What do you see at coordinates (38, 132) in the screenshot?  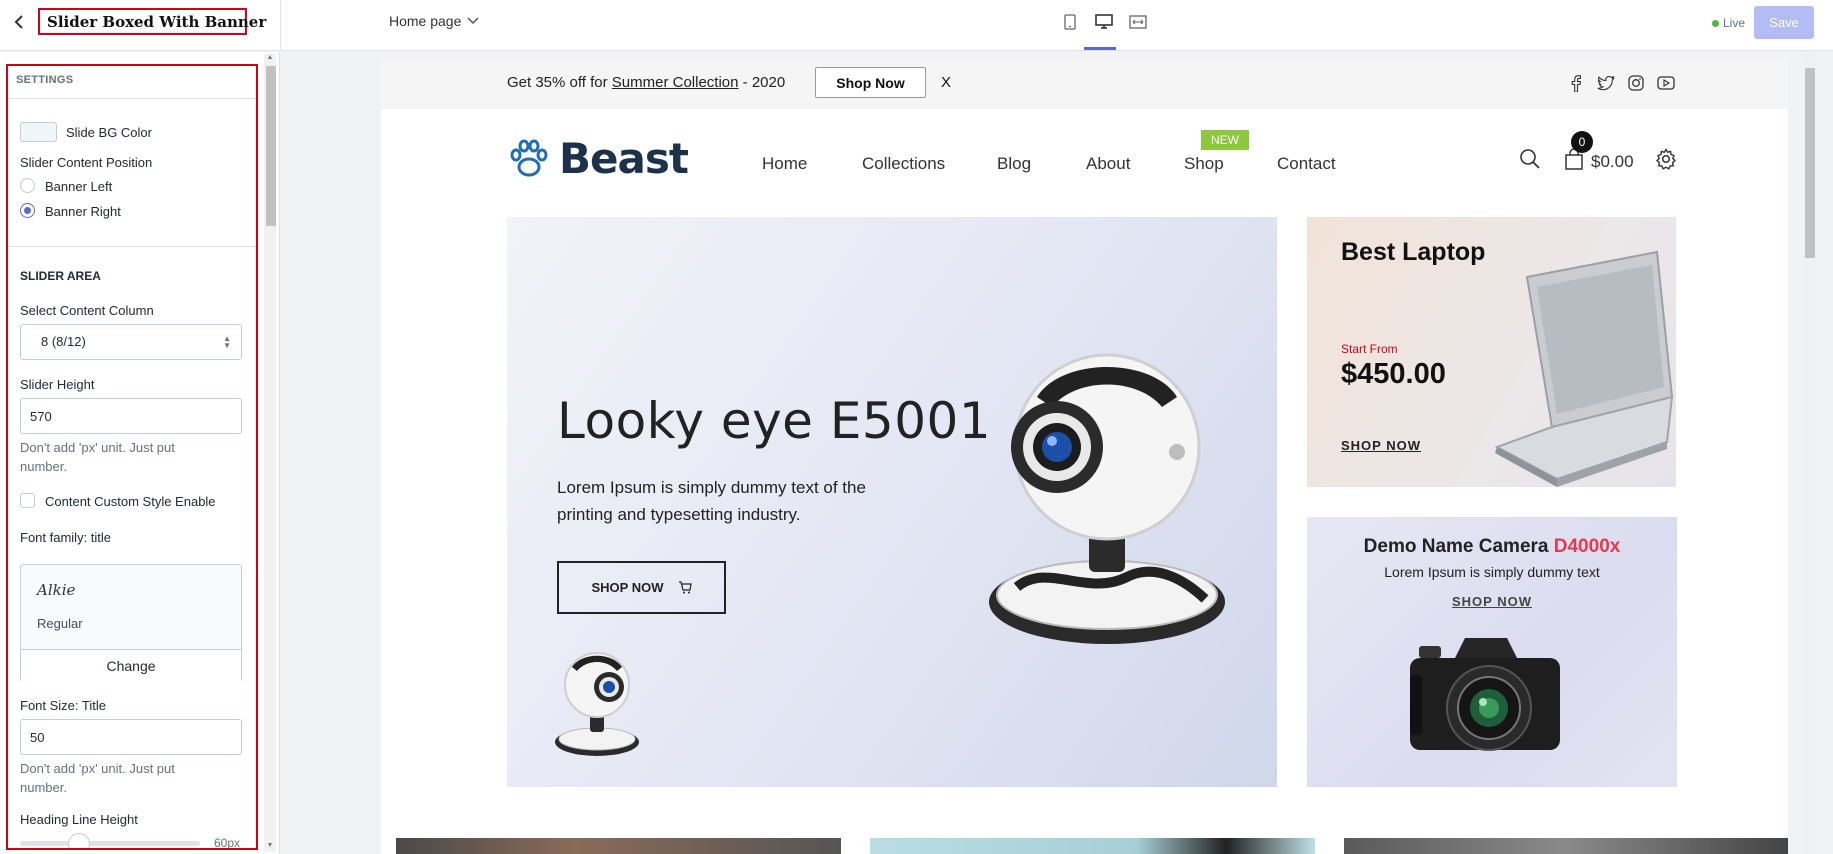 I see `slide-bg-color-swatch` at bounding box center [38, 132].